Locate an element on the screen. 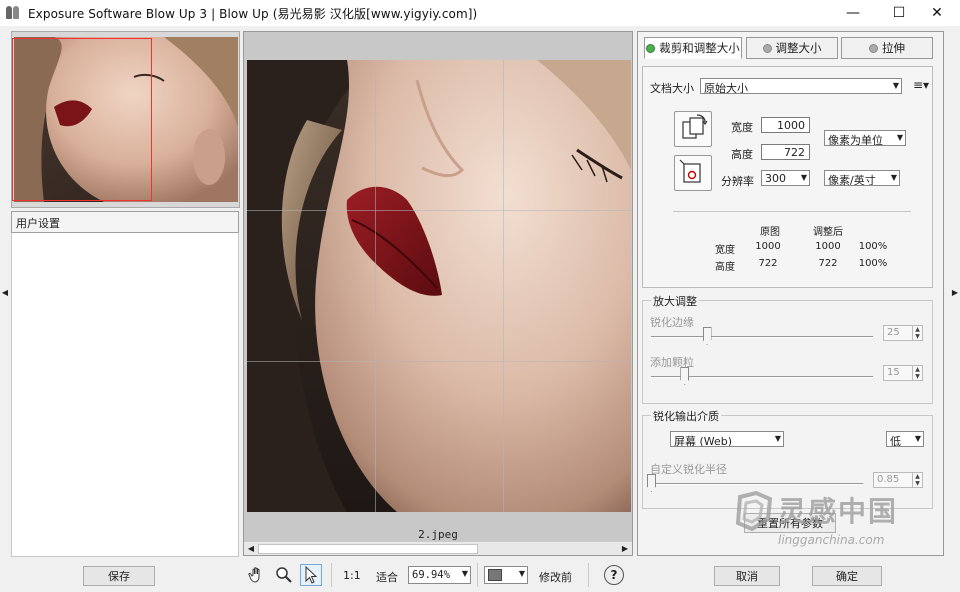 The image size is (960, 592). help-icon: ? is located at coordinates (614, 575).